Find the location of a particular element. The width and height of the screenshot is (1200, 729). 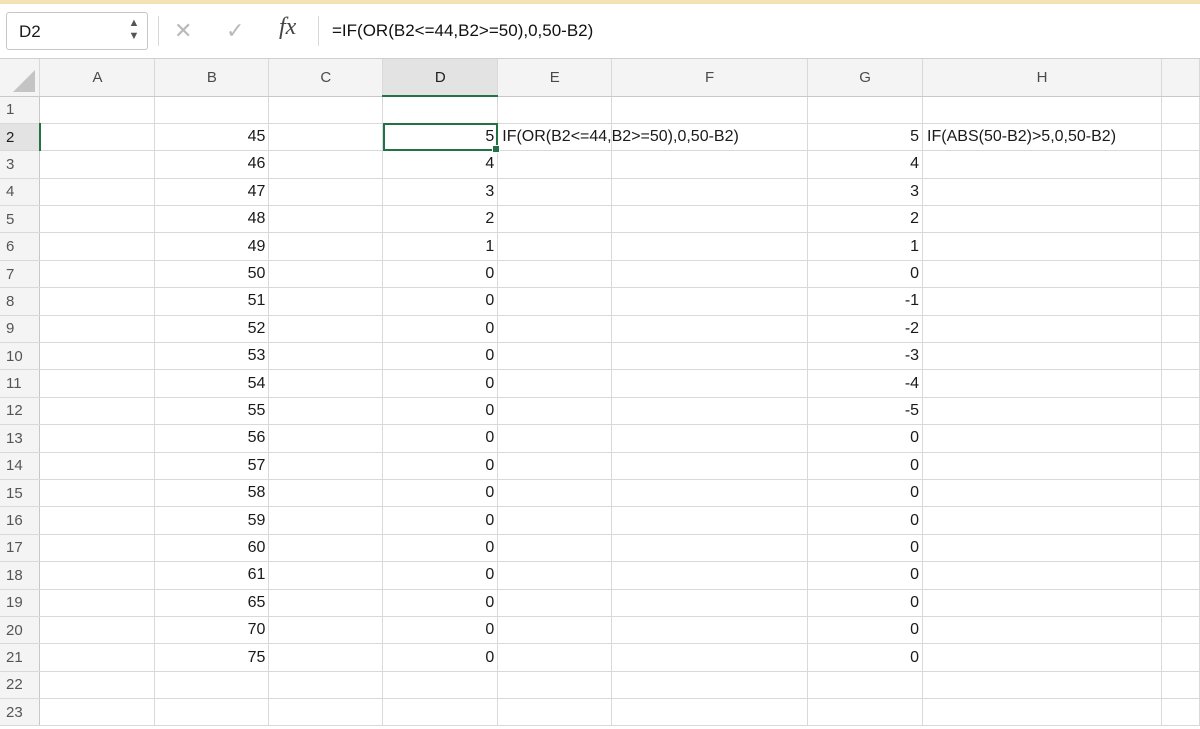

cell-a5 is located at coordinates (97, 219).